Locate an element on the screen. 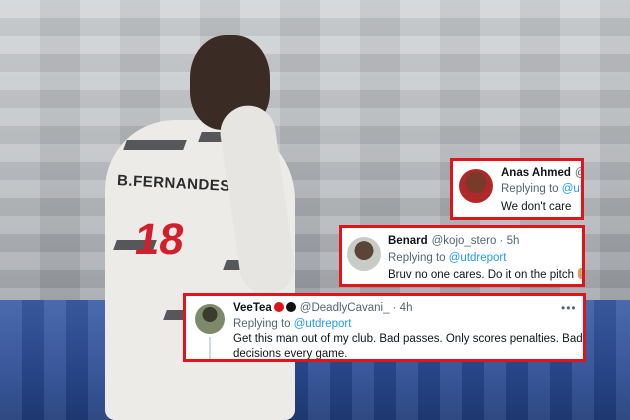  jersey-name: B.FERNANDES is located at coordinates (174, 183).